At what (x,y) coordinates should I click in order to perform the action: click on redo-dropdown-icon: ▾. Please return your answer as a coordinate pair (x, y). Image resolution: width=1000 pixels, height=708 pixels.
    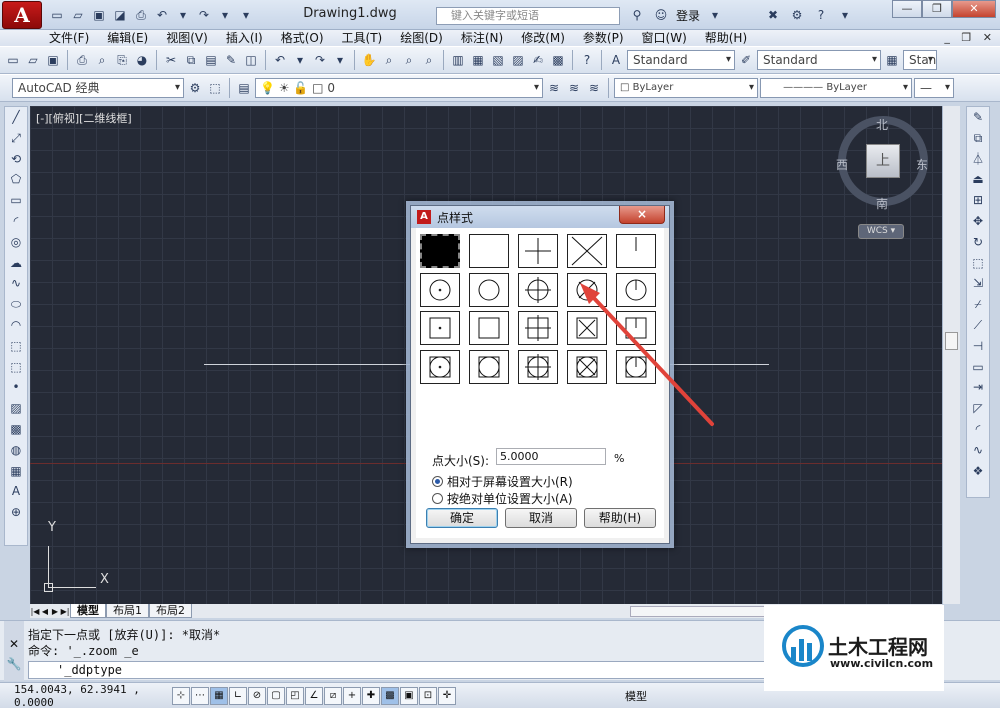
    Looking at the image, I should click on (340, 60).